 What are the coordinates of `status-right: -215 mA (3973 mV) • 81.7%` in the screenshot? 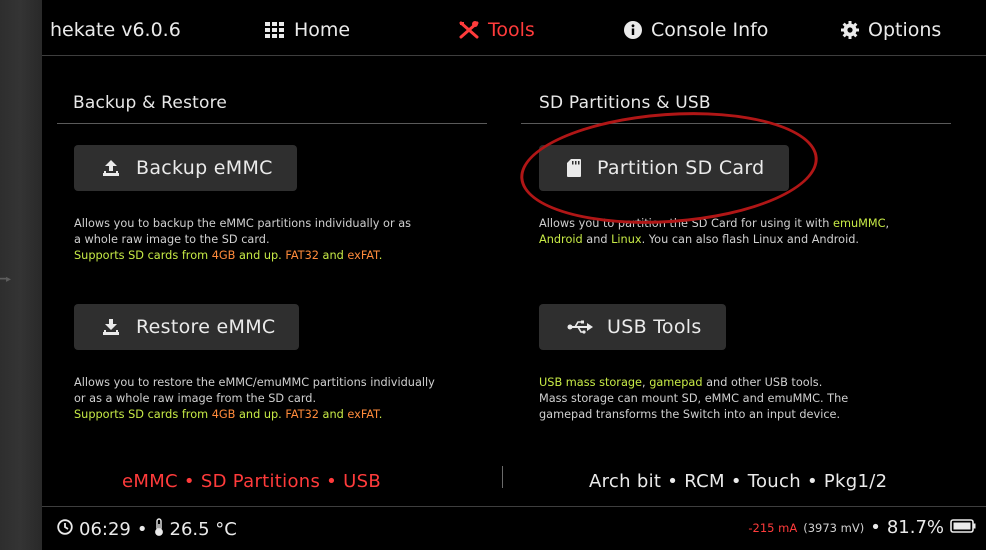 It's located at (862, 527).